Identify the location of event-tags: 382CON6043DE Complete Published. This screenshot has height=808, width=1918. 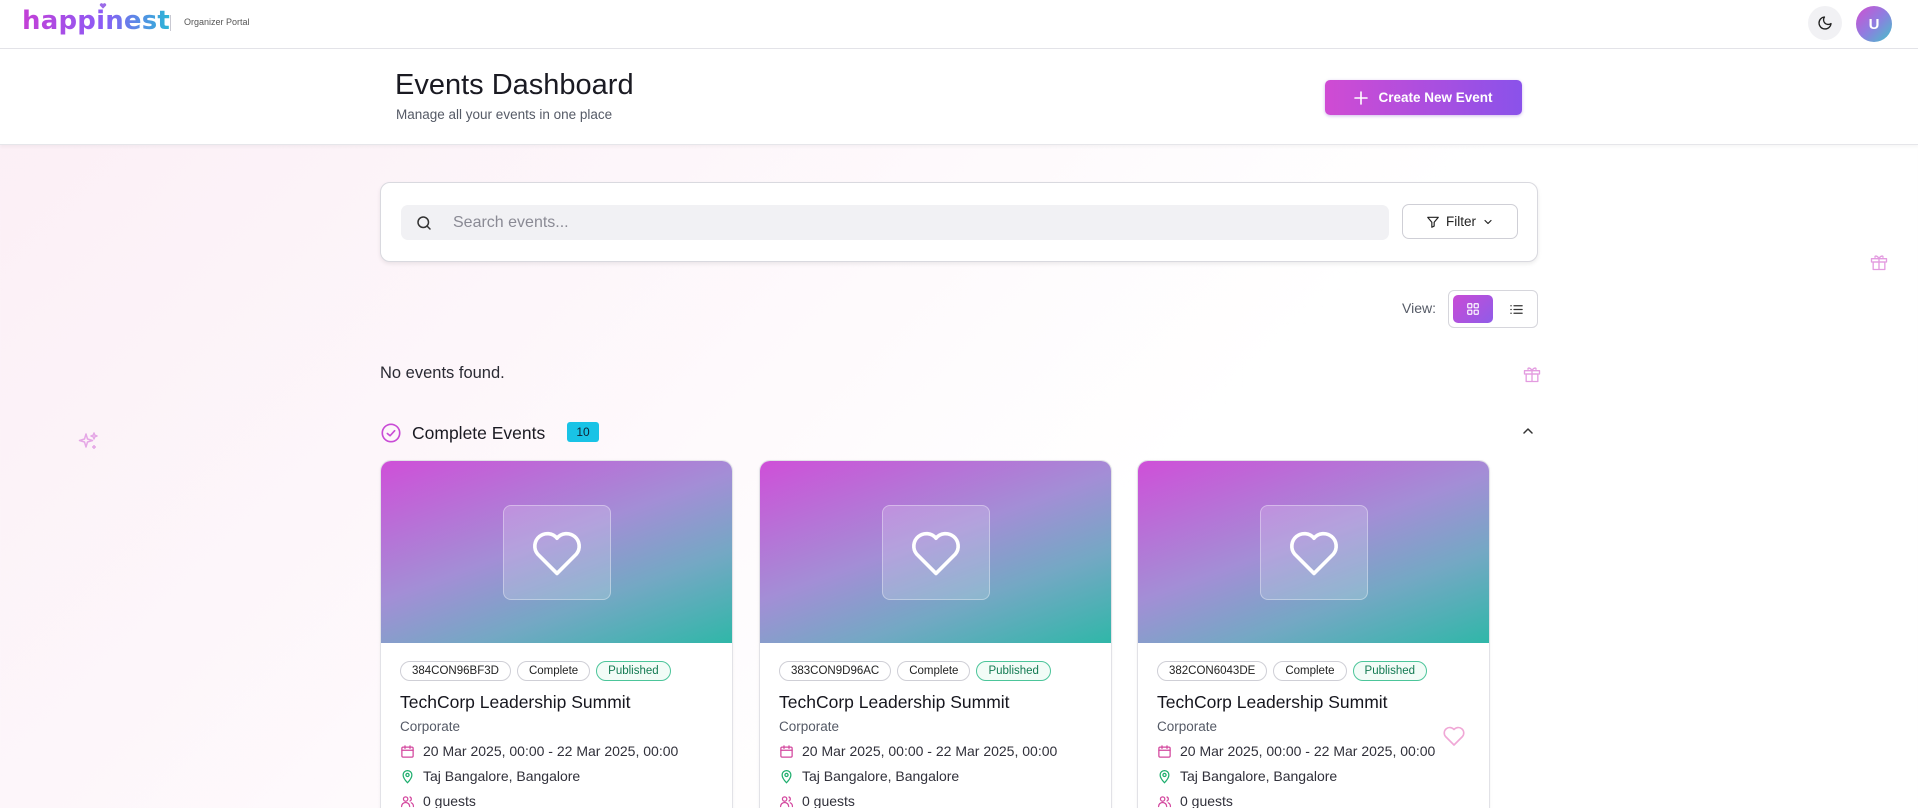
(1292, 671).